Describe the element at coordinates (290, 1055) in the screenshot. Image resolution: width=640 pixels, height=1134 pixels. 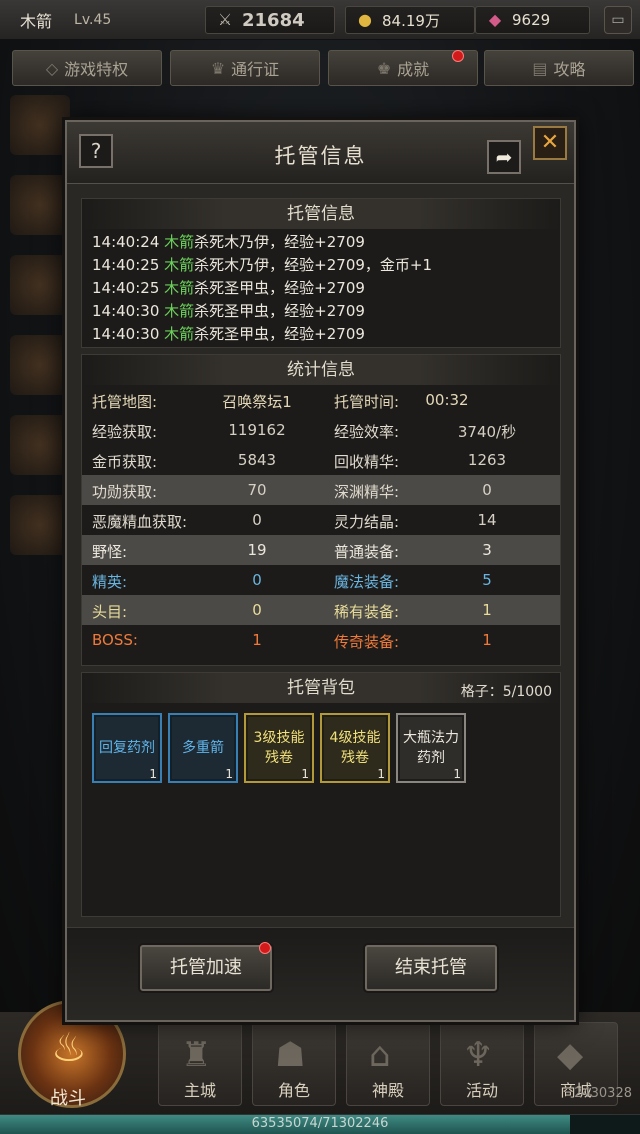
I see `helmet-icon: ☗` at that location.